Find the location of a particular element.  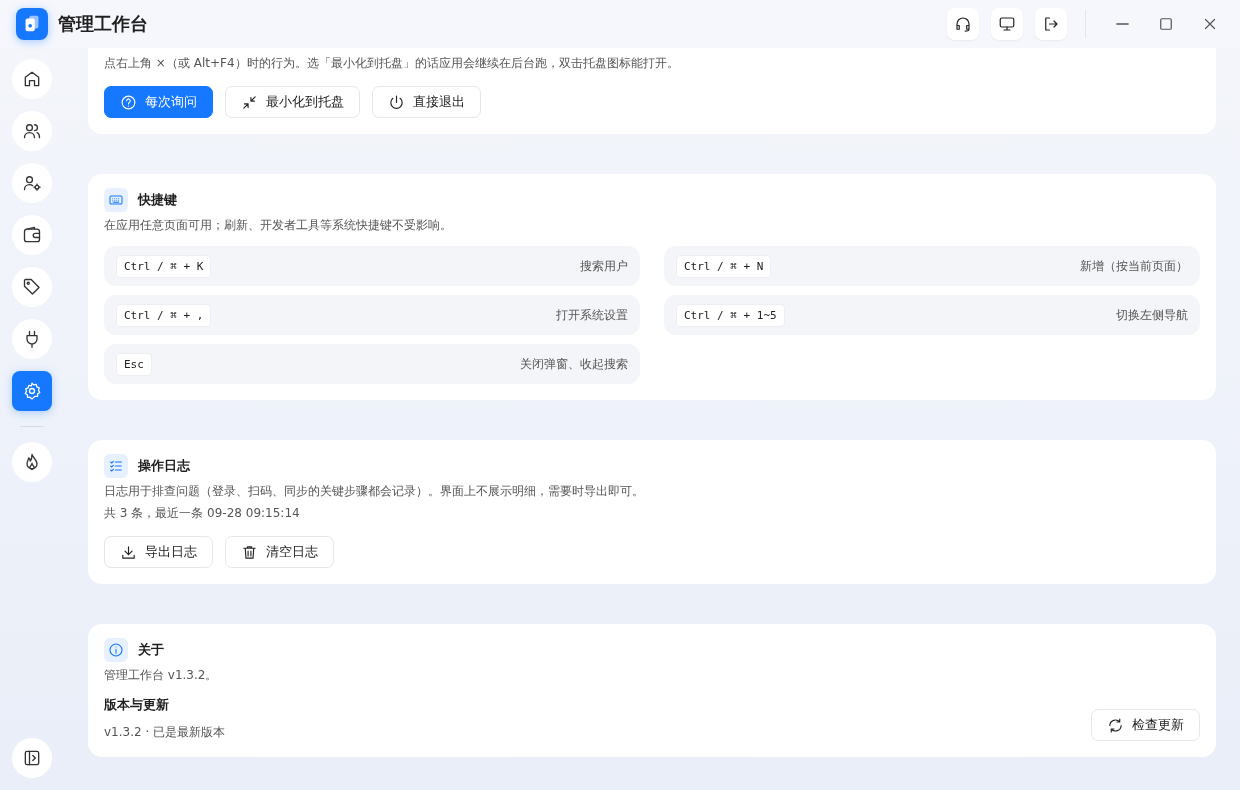

section-title: 关于 is located at coordinates (151, 650).